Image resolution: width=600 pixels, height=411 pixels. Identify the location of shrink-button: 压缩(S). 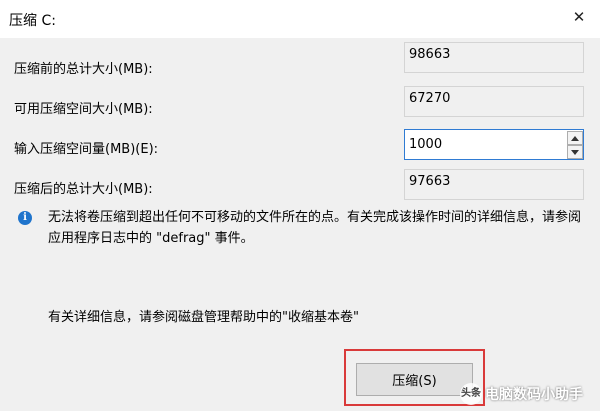
(414, 379).